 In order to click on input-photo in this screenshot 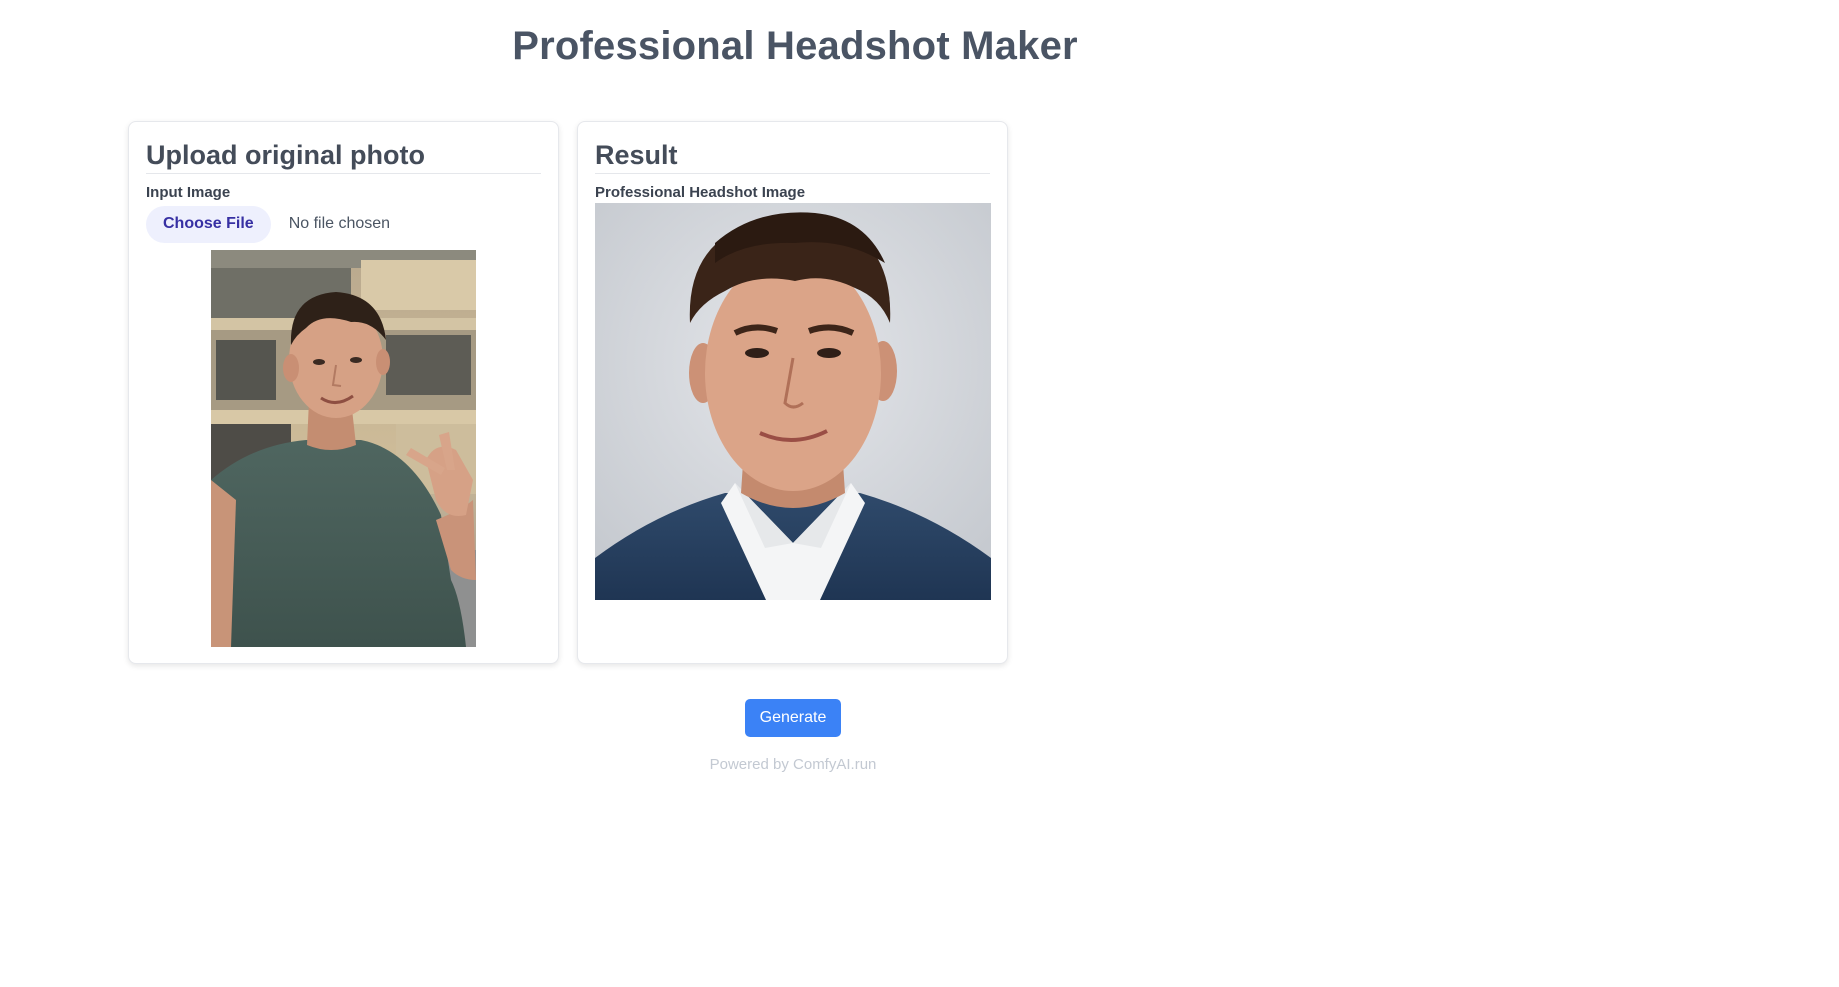, I will do `click(343, 448)`.